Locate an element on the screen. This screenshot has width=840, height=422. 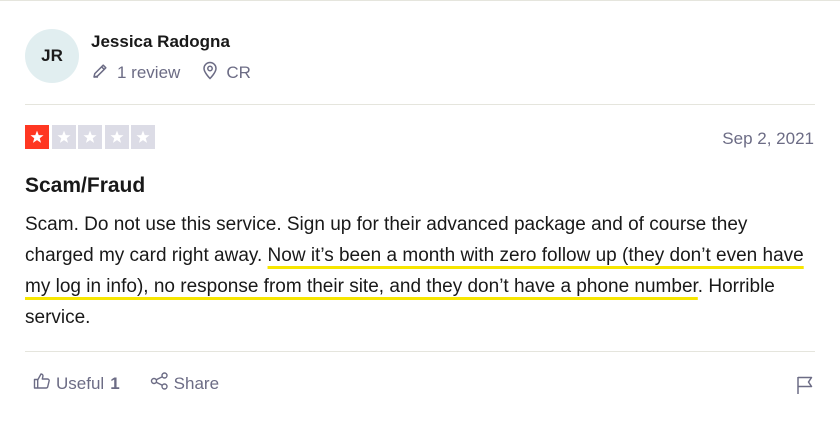
share-label: Share is located at coordinates (196, 383).